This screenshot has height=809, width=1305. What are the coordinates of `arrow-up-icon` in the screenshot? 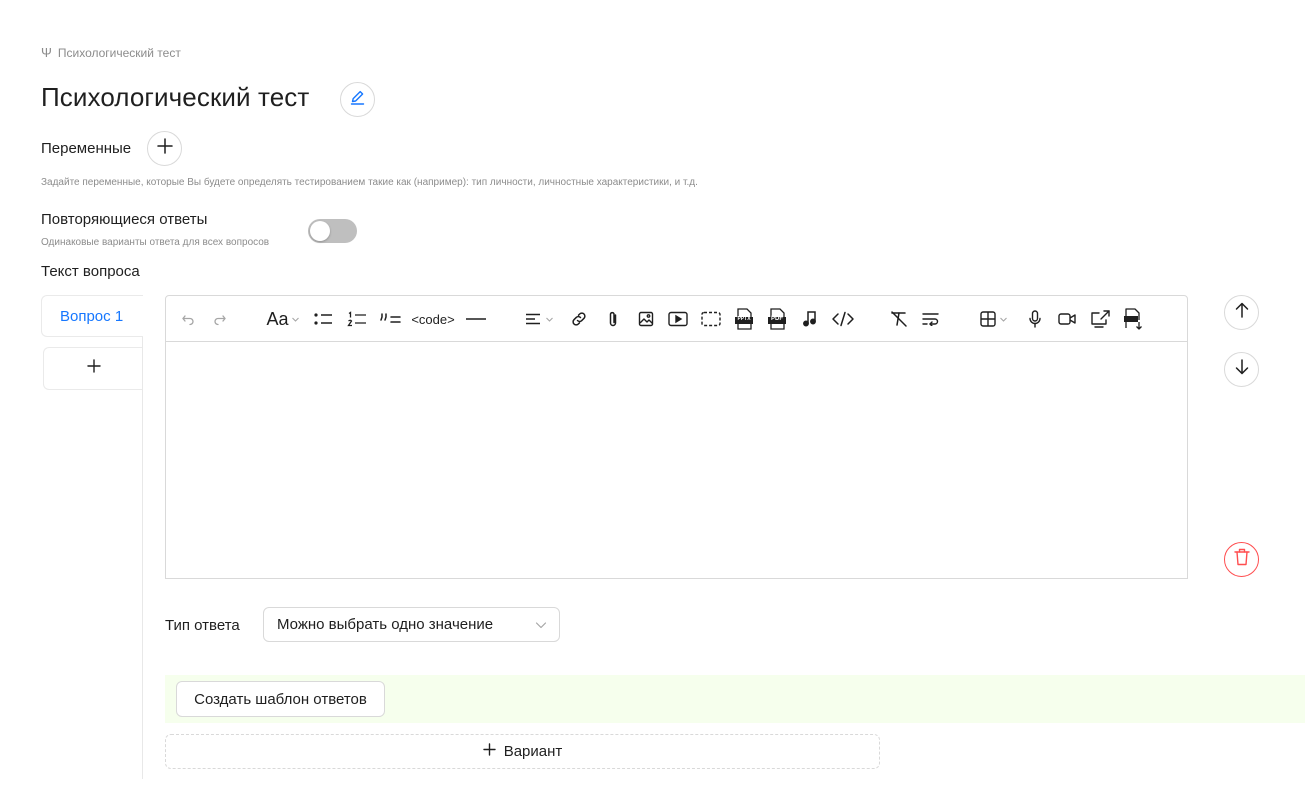 It's located at (1242, 312).